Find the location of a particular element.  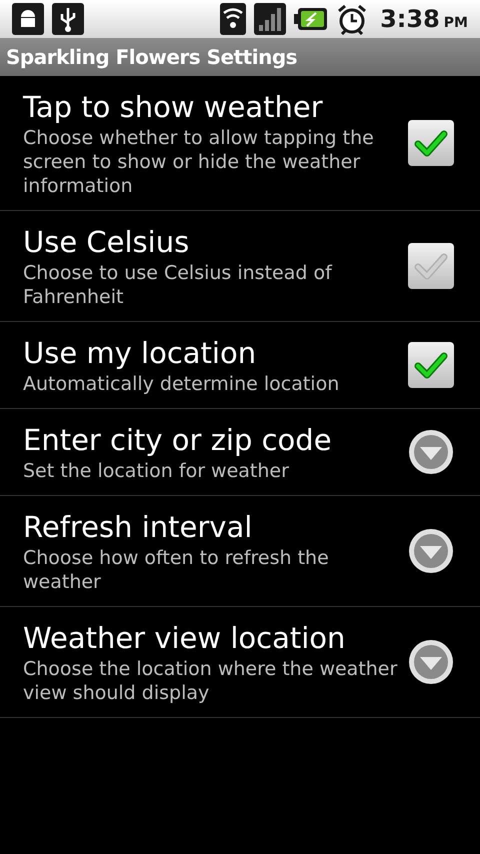

preference-item: Use Celsius Choose to use Celsius instead of Fahrenheit is located at coordinates (240, 266).